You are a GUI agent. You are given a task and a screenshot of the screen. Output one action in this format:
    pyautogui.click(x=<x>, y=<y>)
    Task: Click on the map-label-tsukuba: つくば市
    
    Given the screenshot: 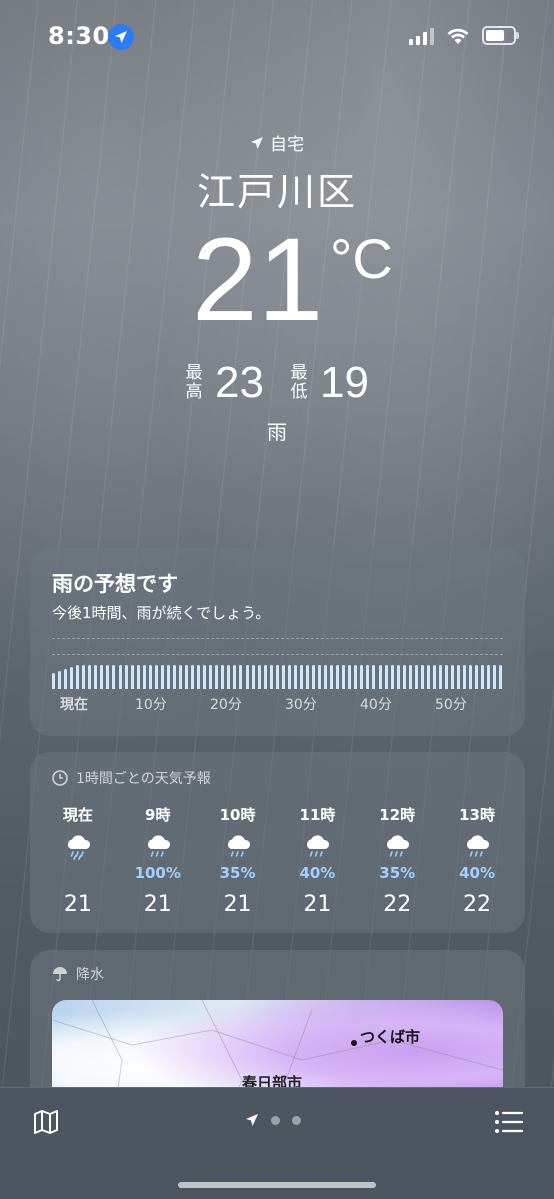 What is the action you would take?
    pyautogui.click(x=390, y=1037)
    